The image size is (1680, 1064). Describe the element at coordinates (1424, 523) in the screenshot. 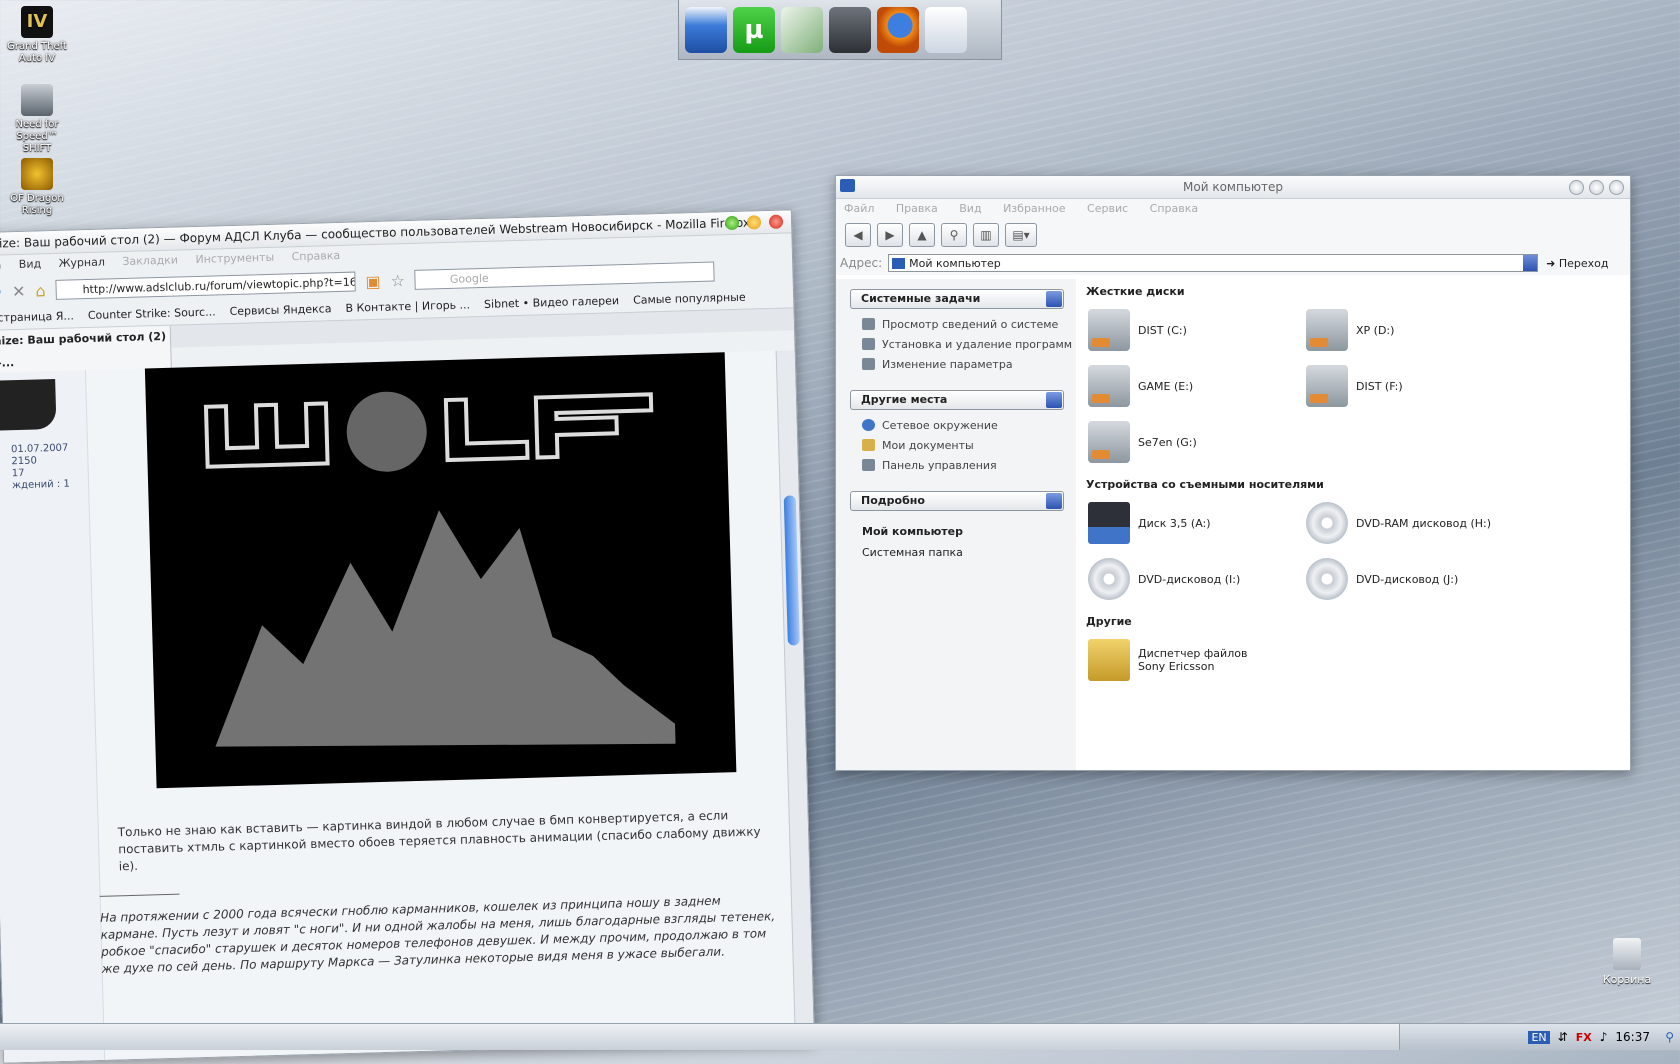

I see `drive-label: DVD-RAM дисковод (H:)` at that location.